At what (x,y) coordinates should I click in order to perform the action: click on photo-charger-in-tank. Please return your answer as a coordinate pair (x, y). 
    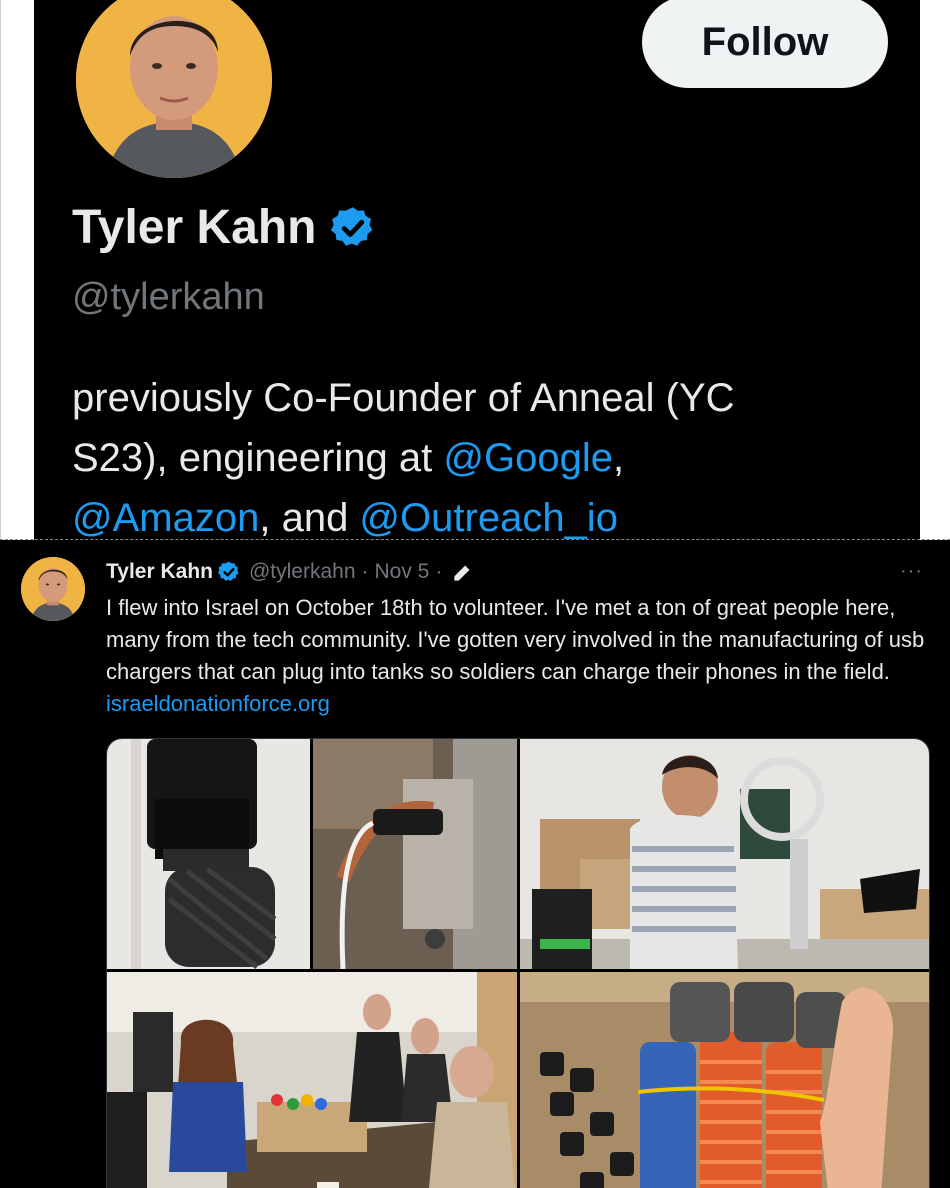
    Looking at the image, I should click on (415, 854).